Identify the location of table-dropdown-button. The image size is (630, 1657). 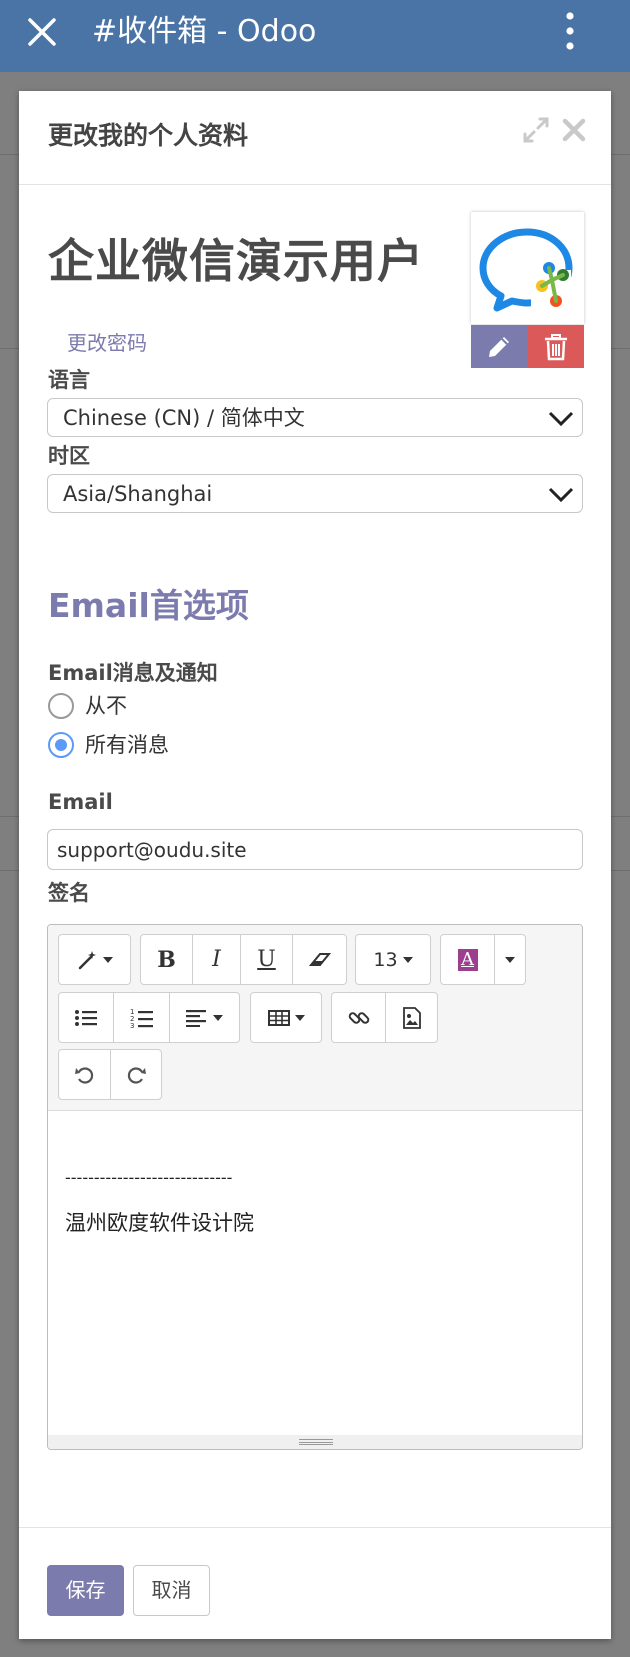
(286, 1017).